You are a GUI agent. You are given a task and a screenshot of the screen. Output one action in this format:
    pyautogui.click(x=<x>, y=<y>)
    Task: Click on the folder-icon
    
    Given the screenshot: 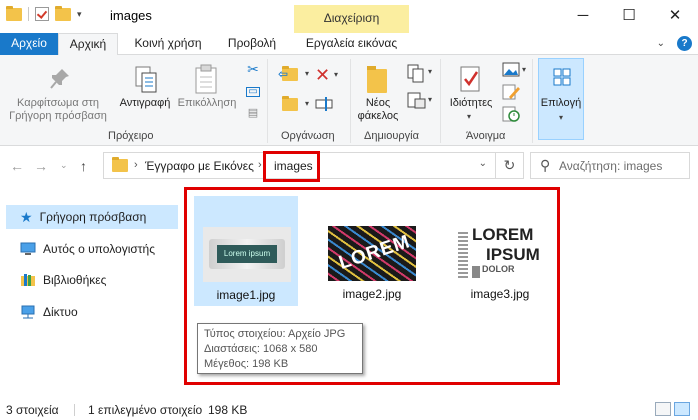 What is the action you would take?
    pyautogui.click(x=14, y=13)
    